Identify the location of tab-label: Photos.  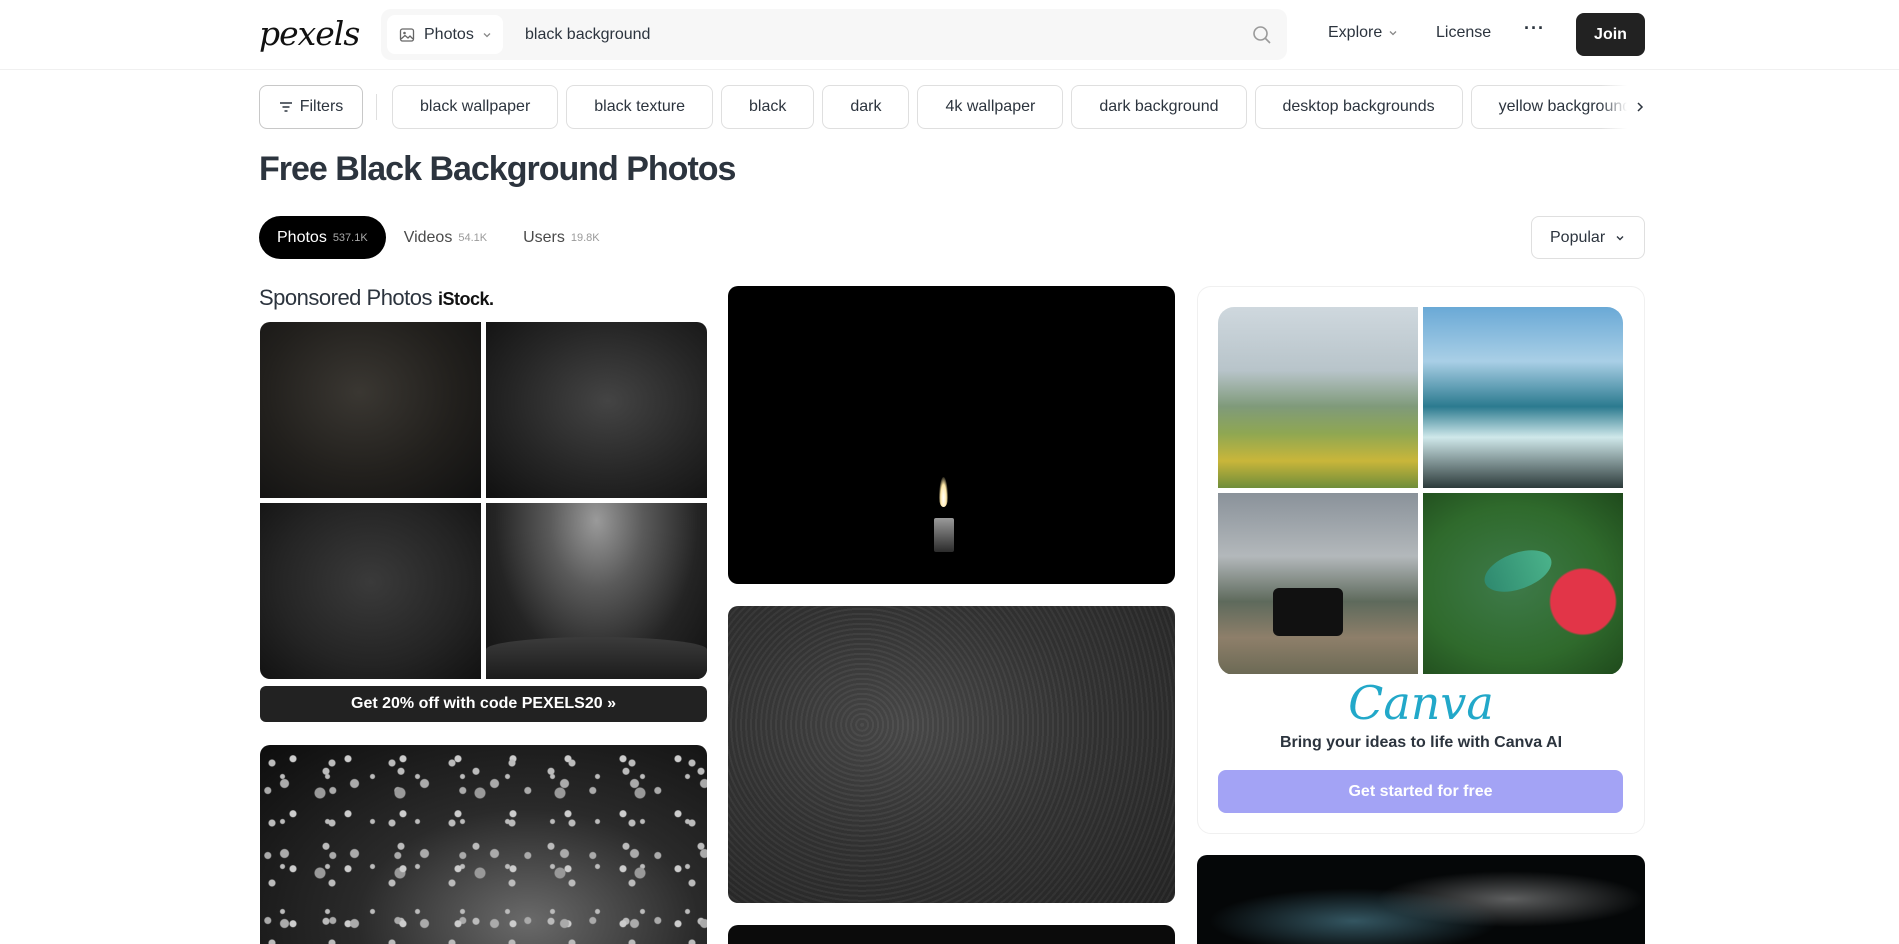
(302, 237).